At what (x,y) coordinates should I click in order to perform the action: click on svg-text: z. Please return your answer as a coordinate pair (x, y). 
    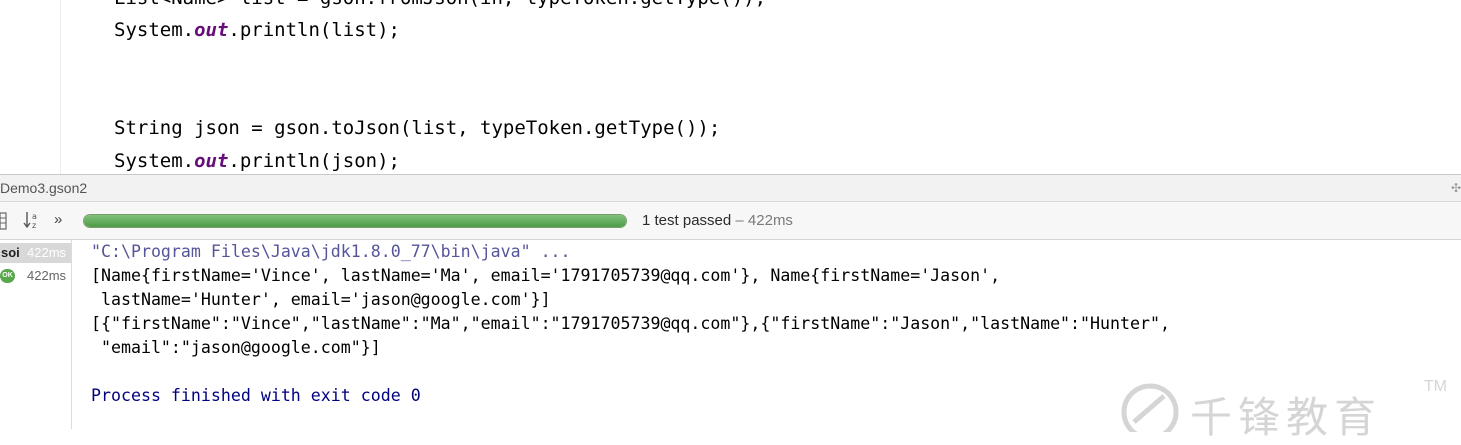
    Looking at the image, I should click on (34, 225).